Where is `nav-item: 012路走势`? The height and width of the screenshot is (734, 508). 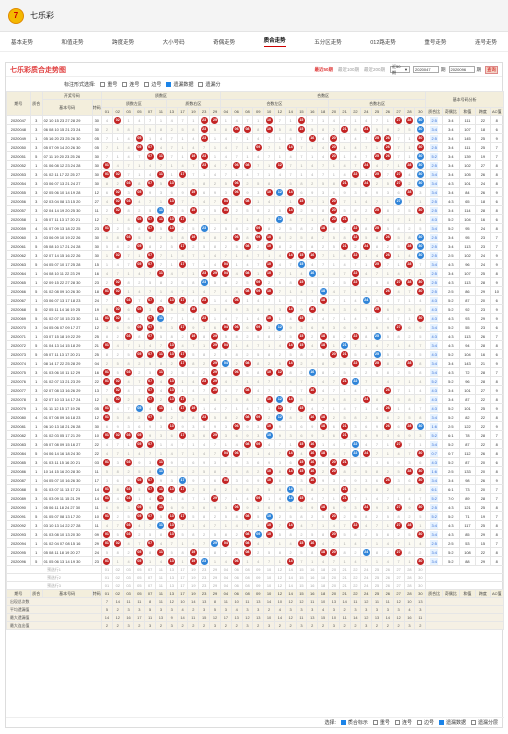
nav-item: 012路走势 is located at coordinates (383, 42).